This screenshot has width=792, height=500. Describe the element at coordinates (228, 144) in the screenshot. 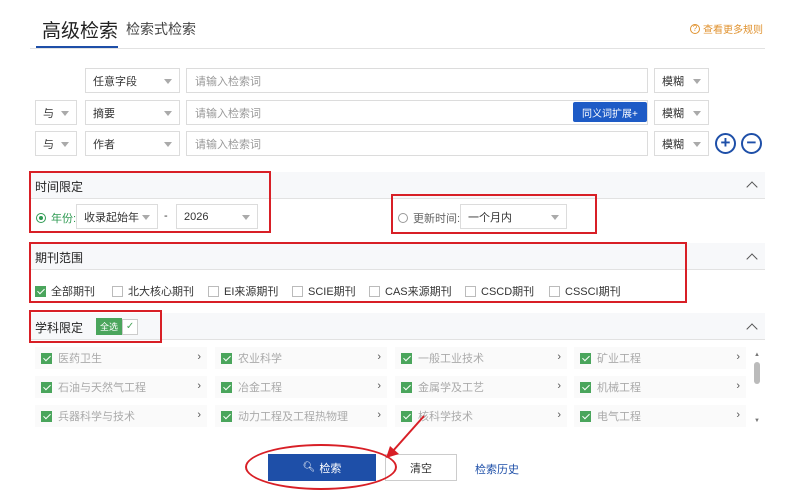

I see `search-input-3-placeholder: 请输入检索词` at that location.